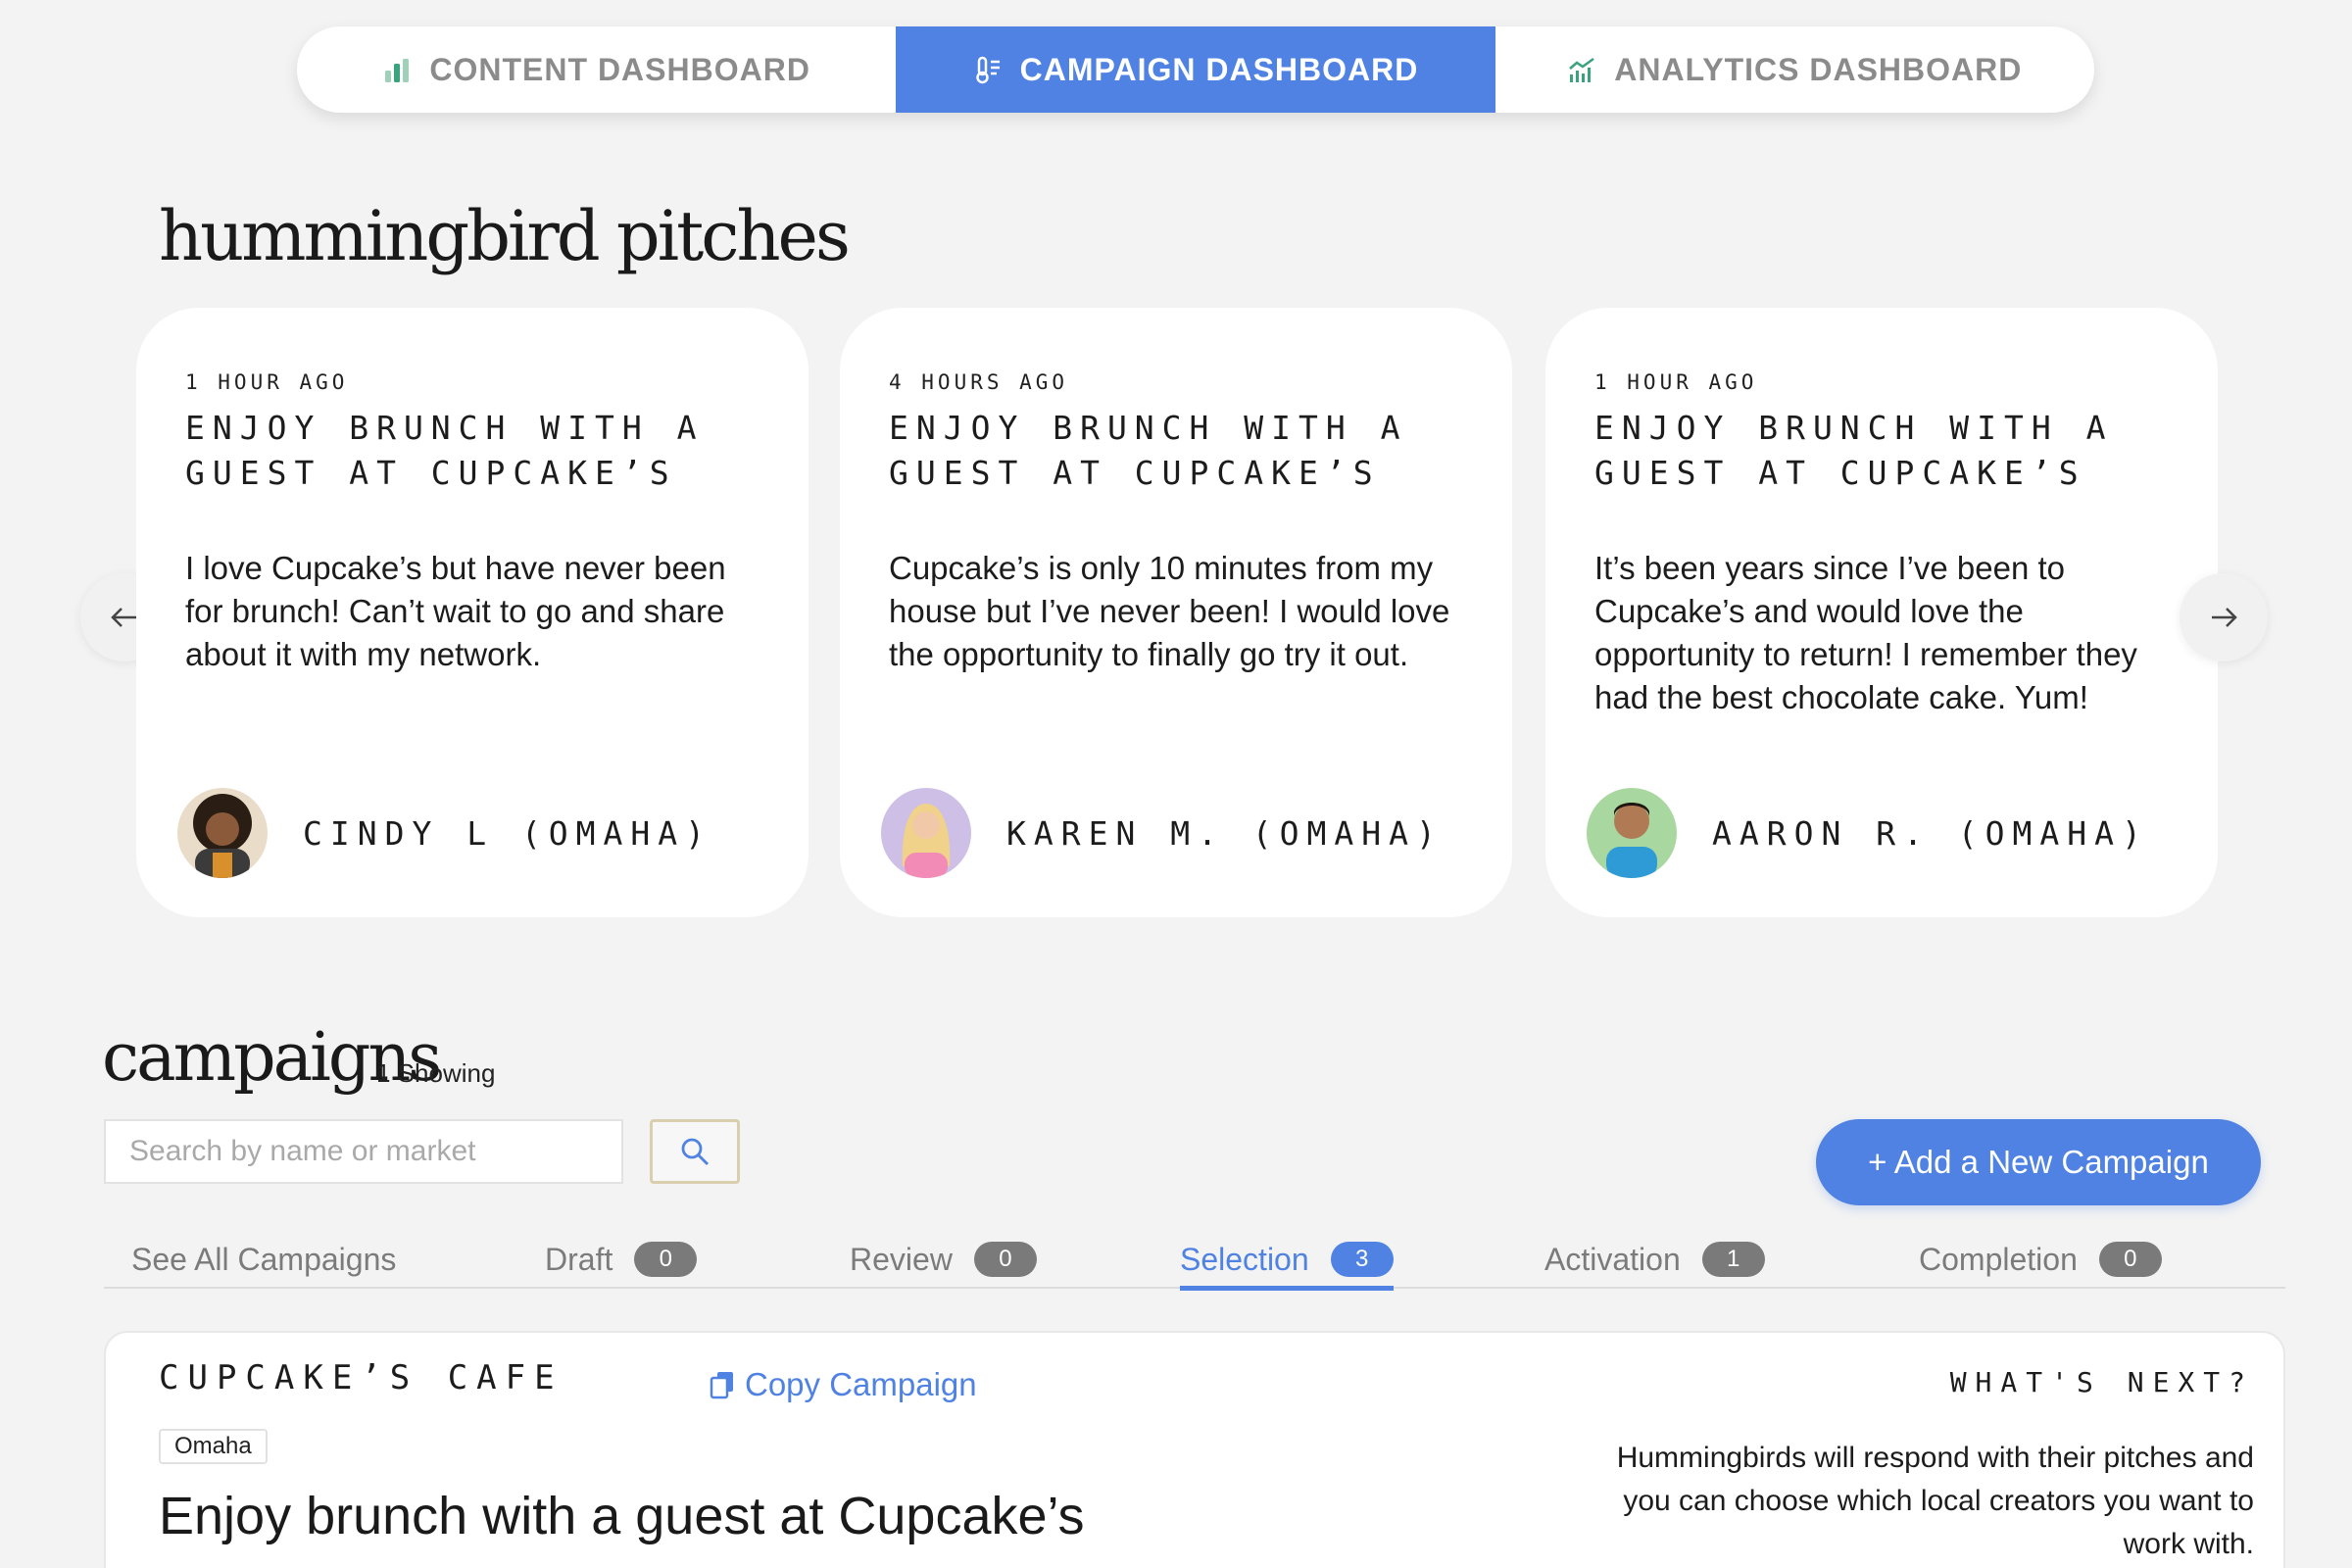 Image resolution: width=2352 pixels, height=1568 pixels. I want to click on arrow-right-icon, so click(2224, 617).